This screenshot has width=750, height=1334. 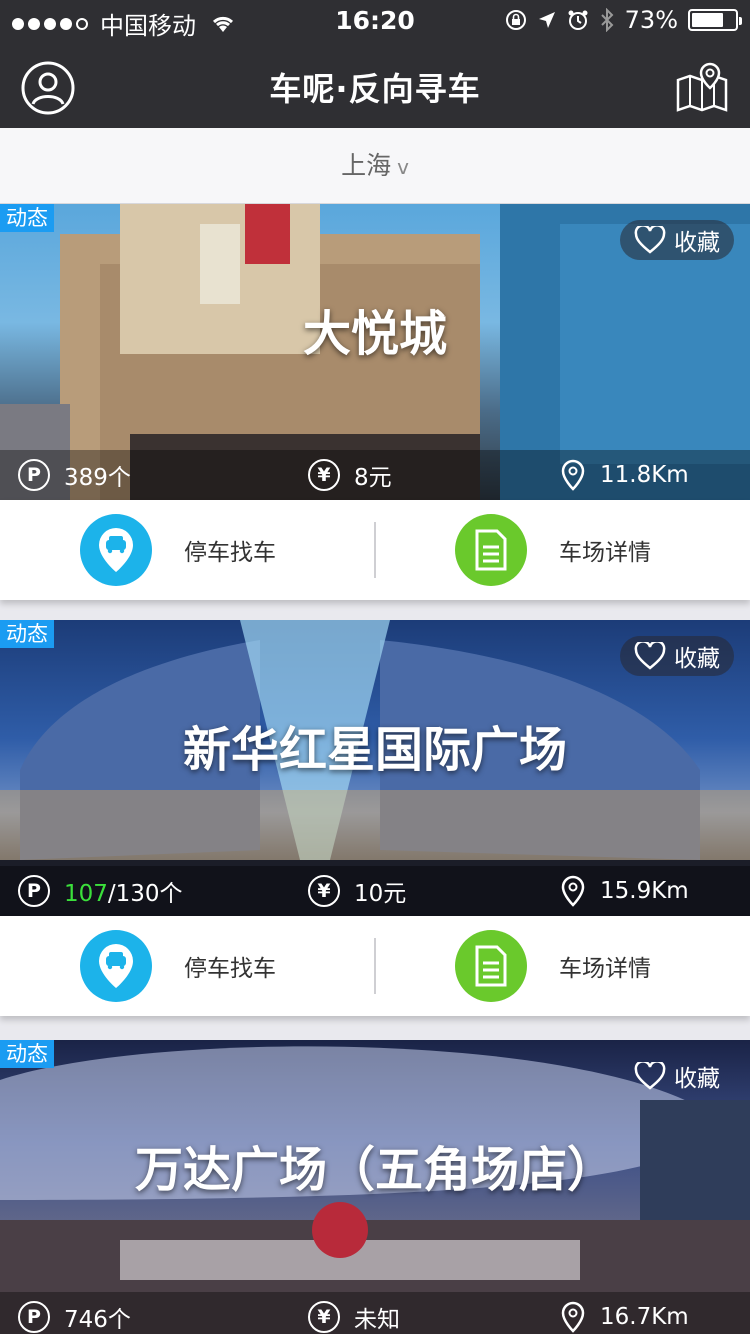 I want to click on info-strip: P 746个 ¥ 未知 16.7Km, so click(x=375, y=1313).